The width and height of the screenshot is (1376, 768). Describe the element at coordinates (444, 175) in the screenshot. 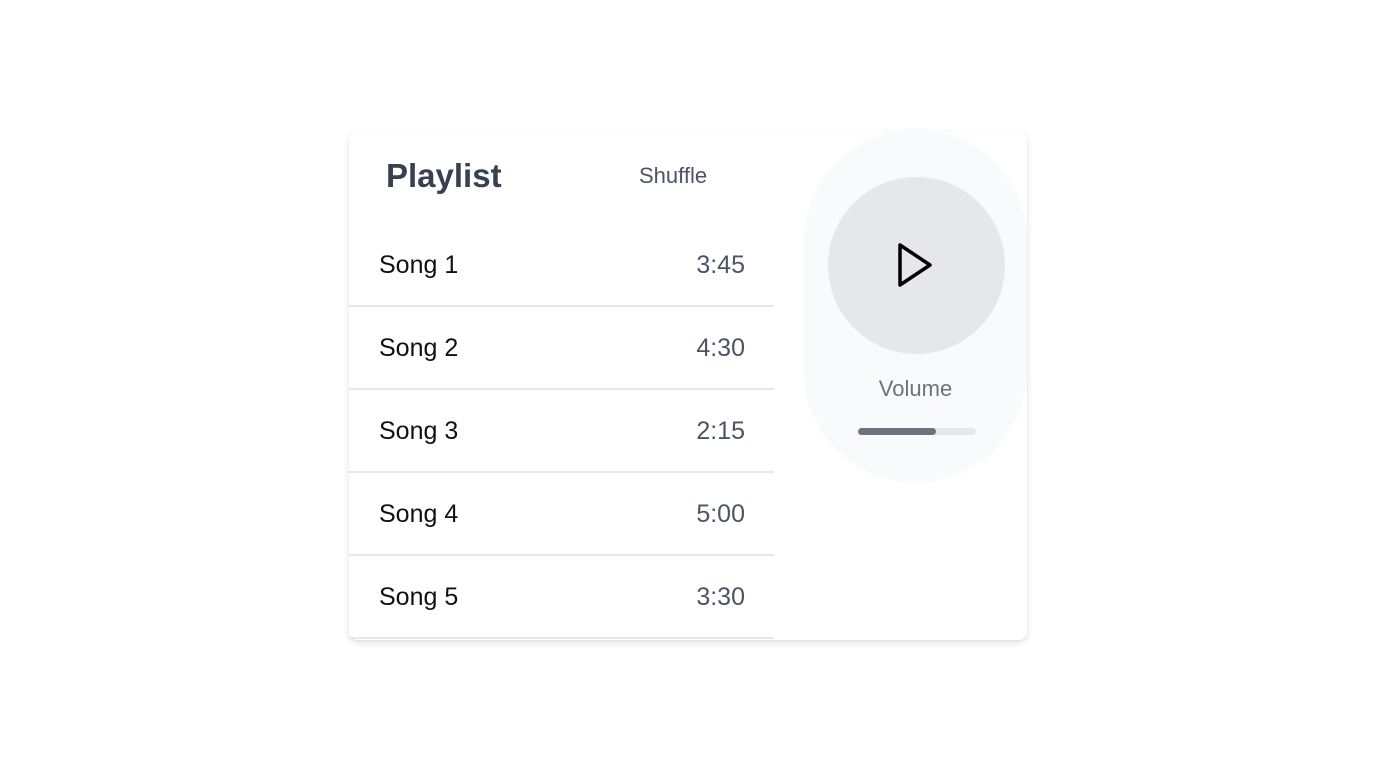

I see `playlist-title: Playlist` at that location.